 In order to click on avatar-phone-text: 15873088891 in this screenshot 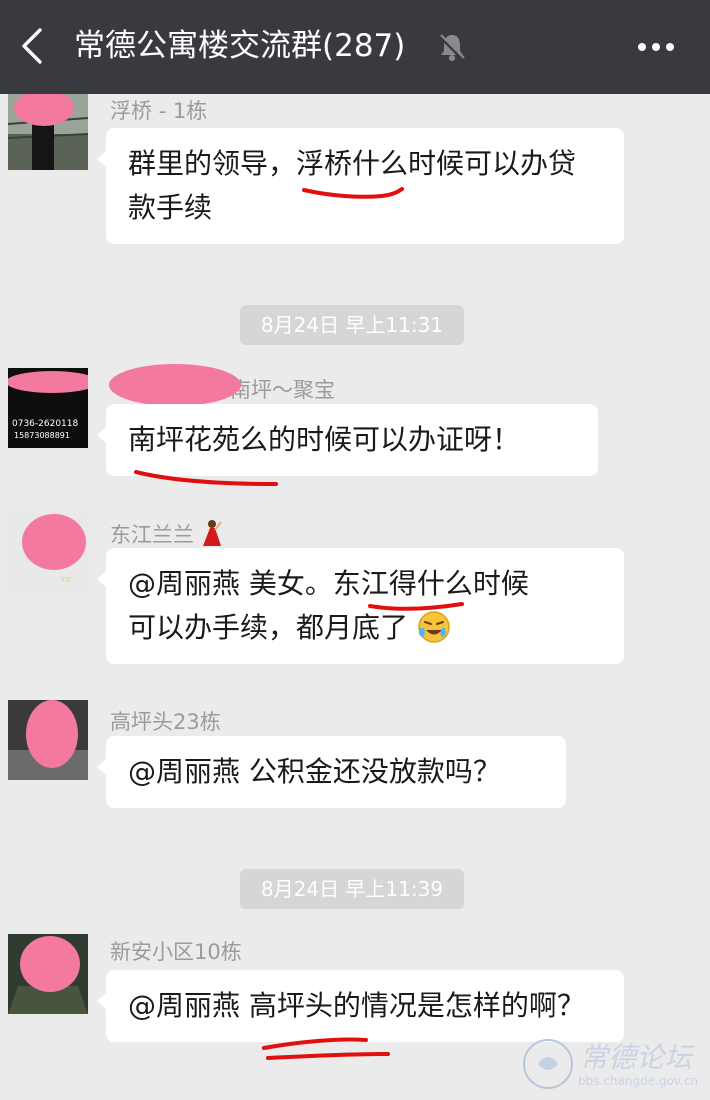, I will do `click(42, 435)`.